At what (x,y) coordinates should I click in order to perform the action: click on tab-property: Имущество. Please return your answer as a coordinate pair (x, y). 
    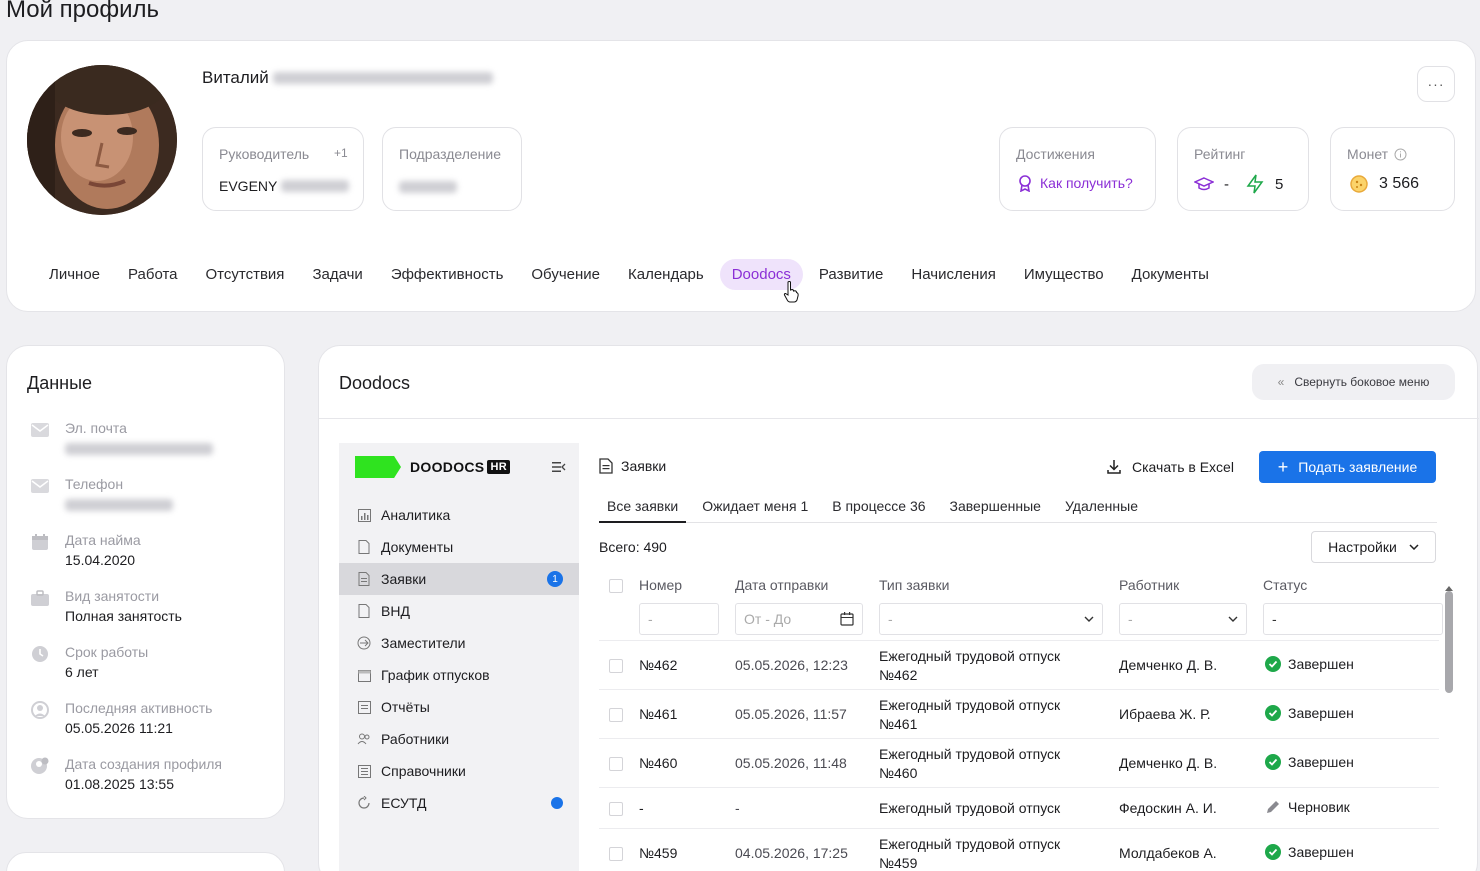
    Looking at the image, I should click on (1064, 274).